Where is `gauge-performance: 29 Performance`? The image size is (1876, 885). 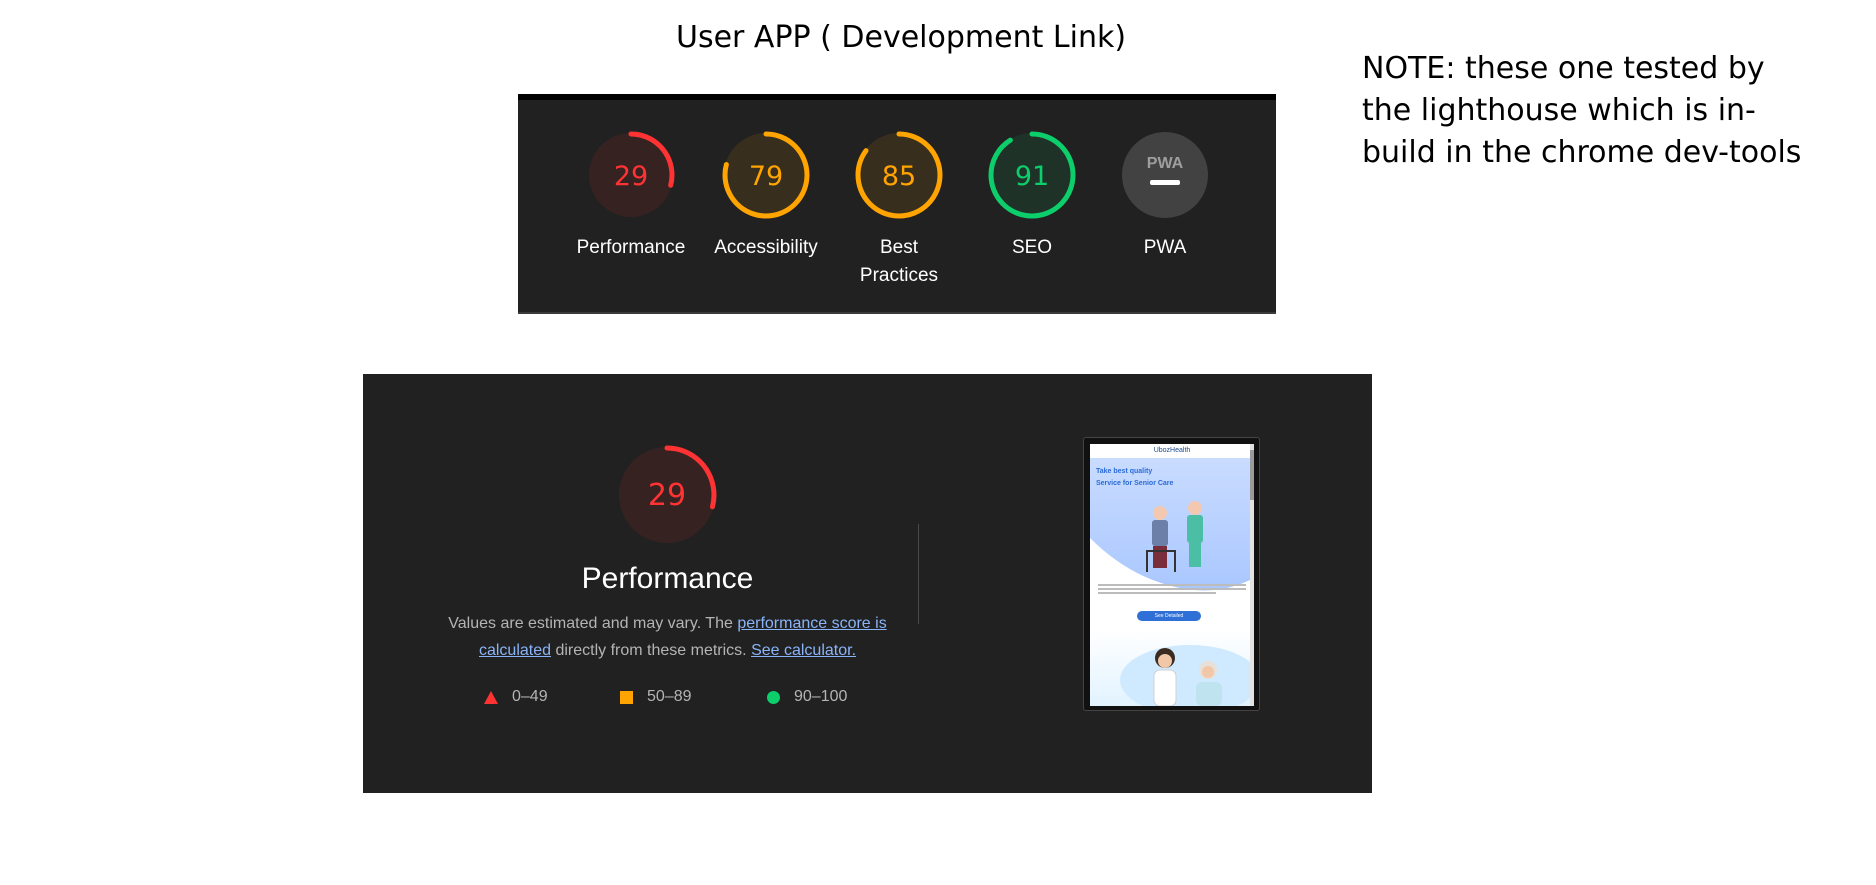 gauge-performance: 29 Performance is located at coordinates (631, 196).